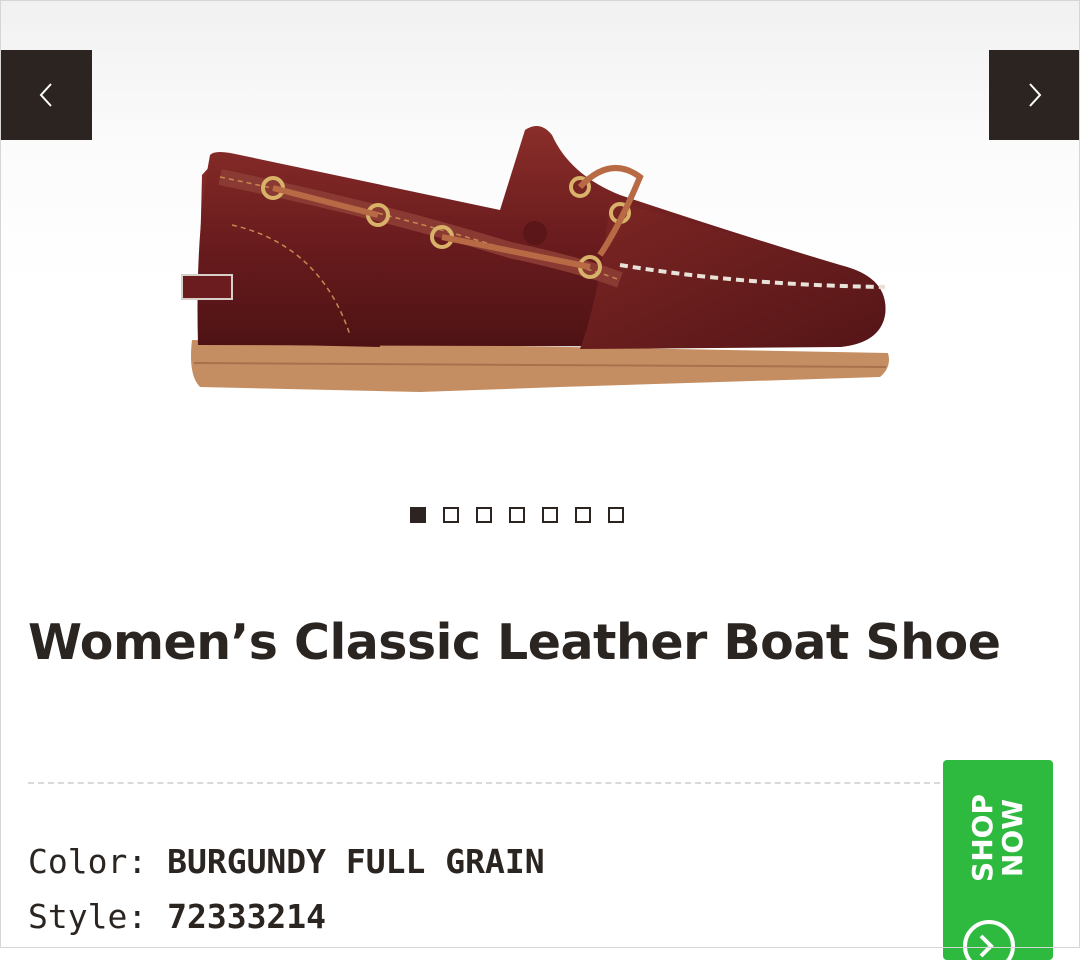 This screenshot has height=974, width=1080. I want to click on style-value: 72333214, so click(247, 916).